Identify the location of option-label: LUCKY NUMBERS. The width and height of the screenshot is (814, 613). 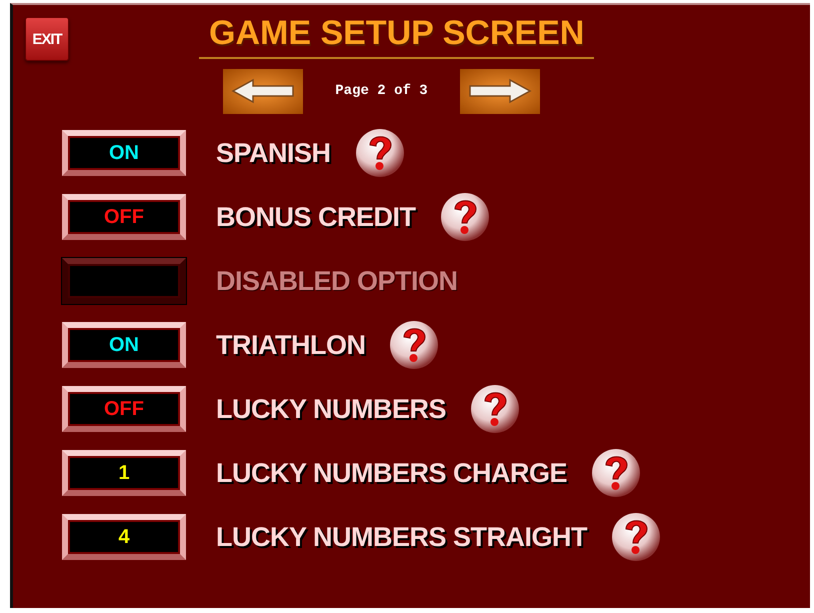
(331, 409).